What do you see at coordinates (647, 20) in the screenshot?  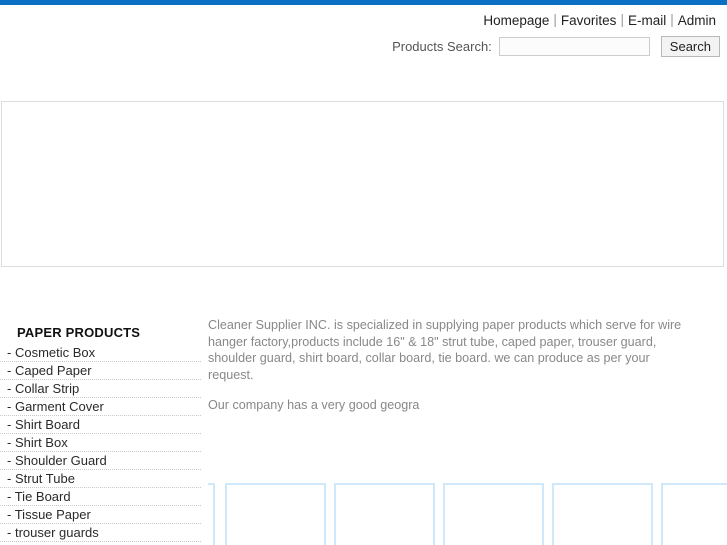 I see `nav-link-email: E-mail` at bounding box center [647, 20].